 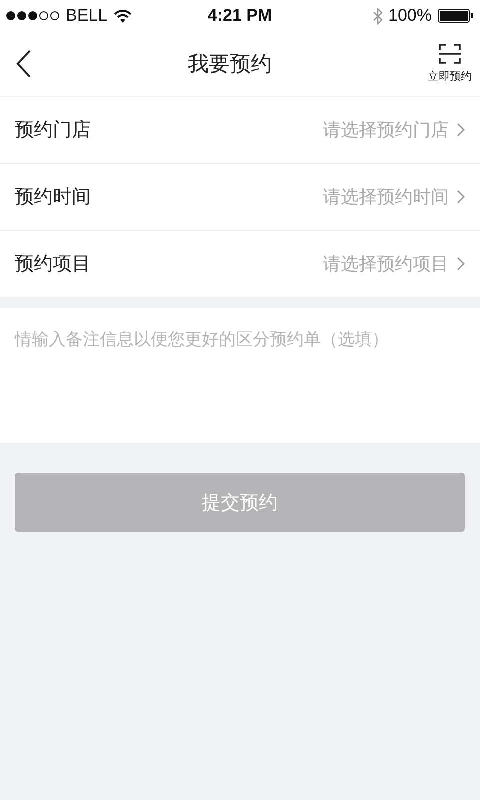 What do you see at coordinates (240, 130) in the screenshot?
I see `select-row: 预约门店 请选择预约门店` at bounding box center [240, 130].